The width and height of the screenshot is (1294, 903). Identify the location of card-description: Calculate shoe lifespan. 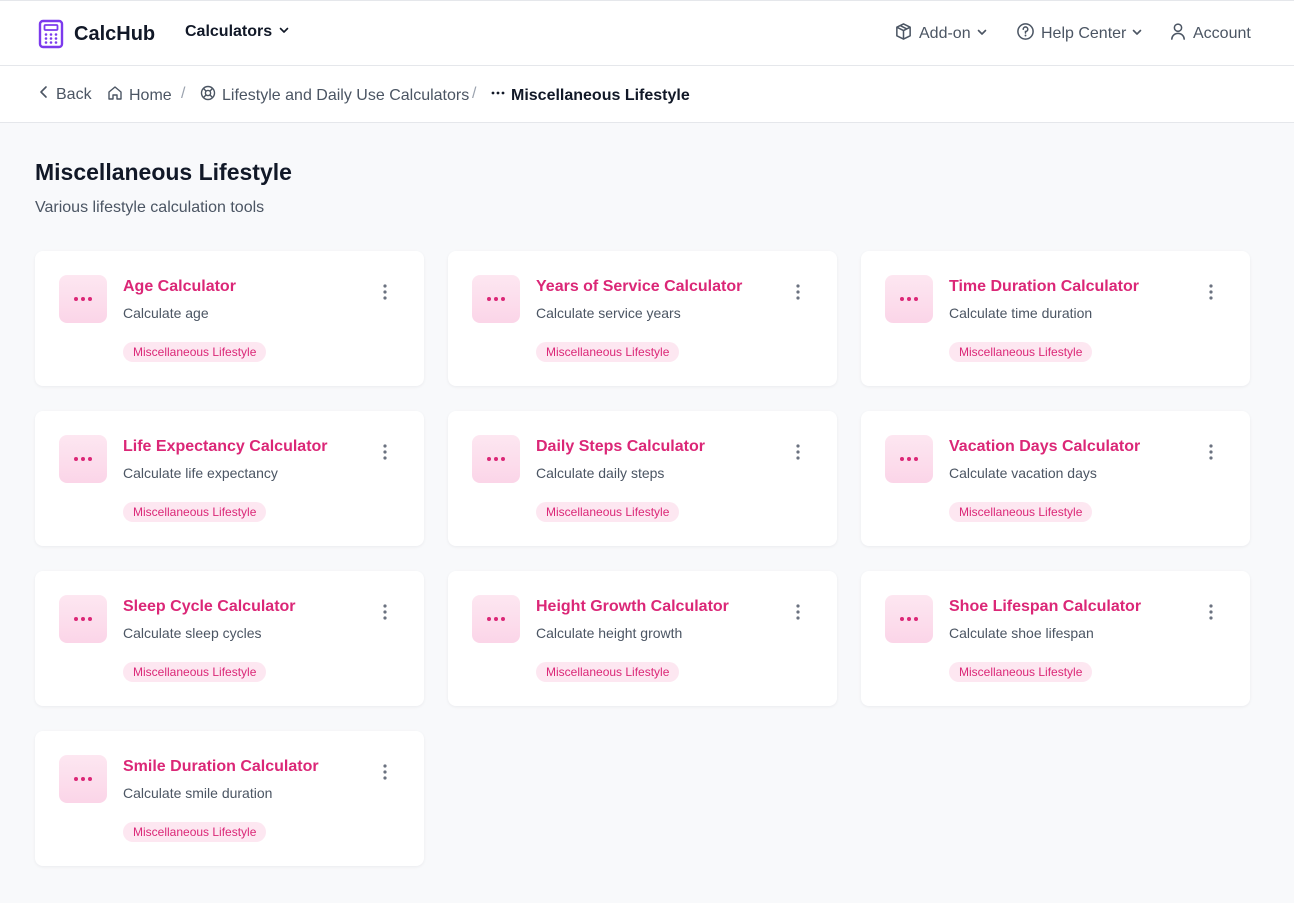
(1021, 633).